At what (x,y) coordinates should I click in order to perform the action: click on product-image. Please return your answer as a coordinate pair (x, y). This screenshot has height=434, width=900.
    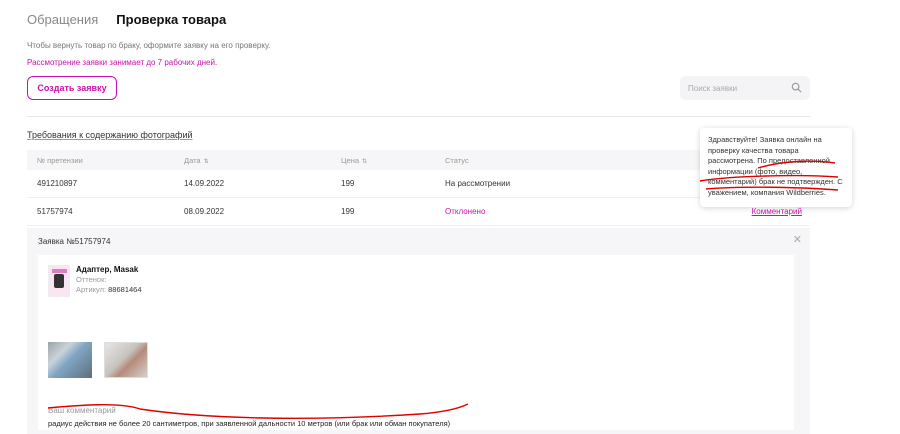
    Looking at the image, I should click on (59, 281).